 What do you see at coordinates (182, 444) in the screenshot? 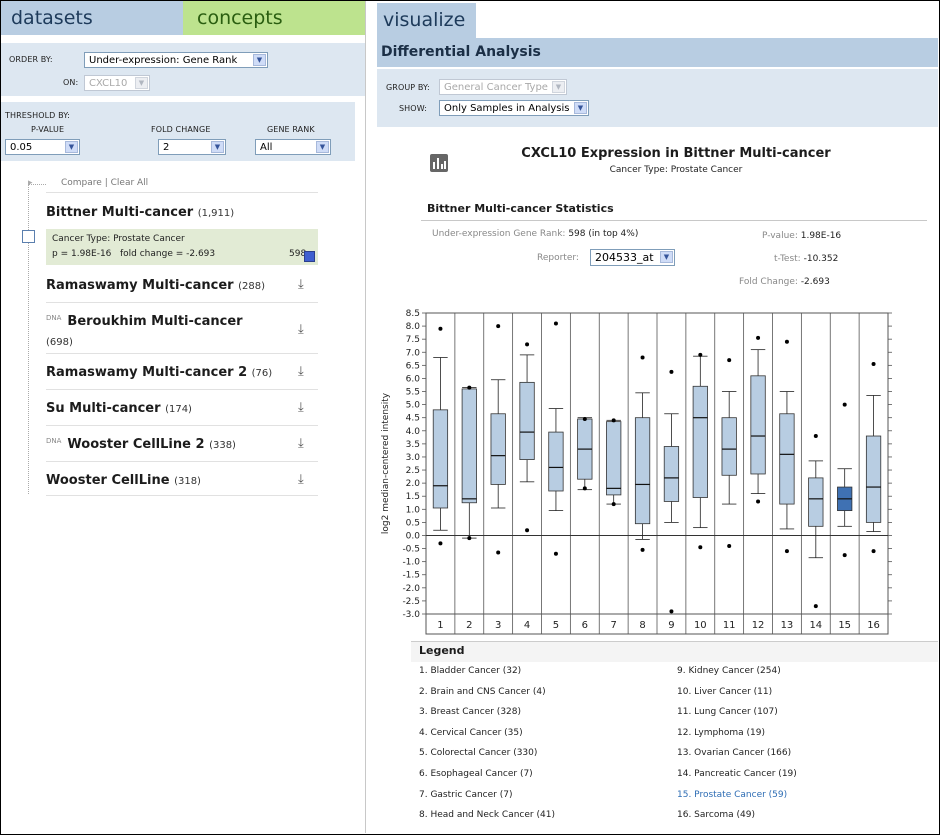
I see `dataset-item-wooster-2: DNA Wooster CellLine 2 (338)` at bounding box center [182, 444].